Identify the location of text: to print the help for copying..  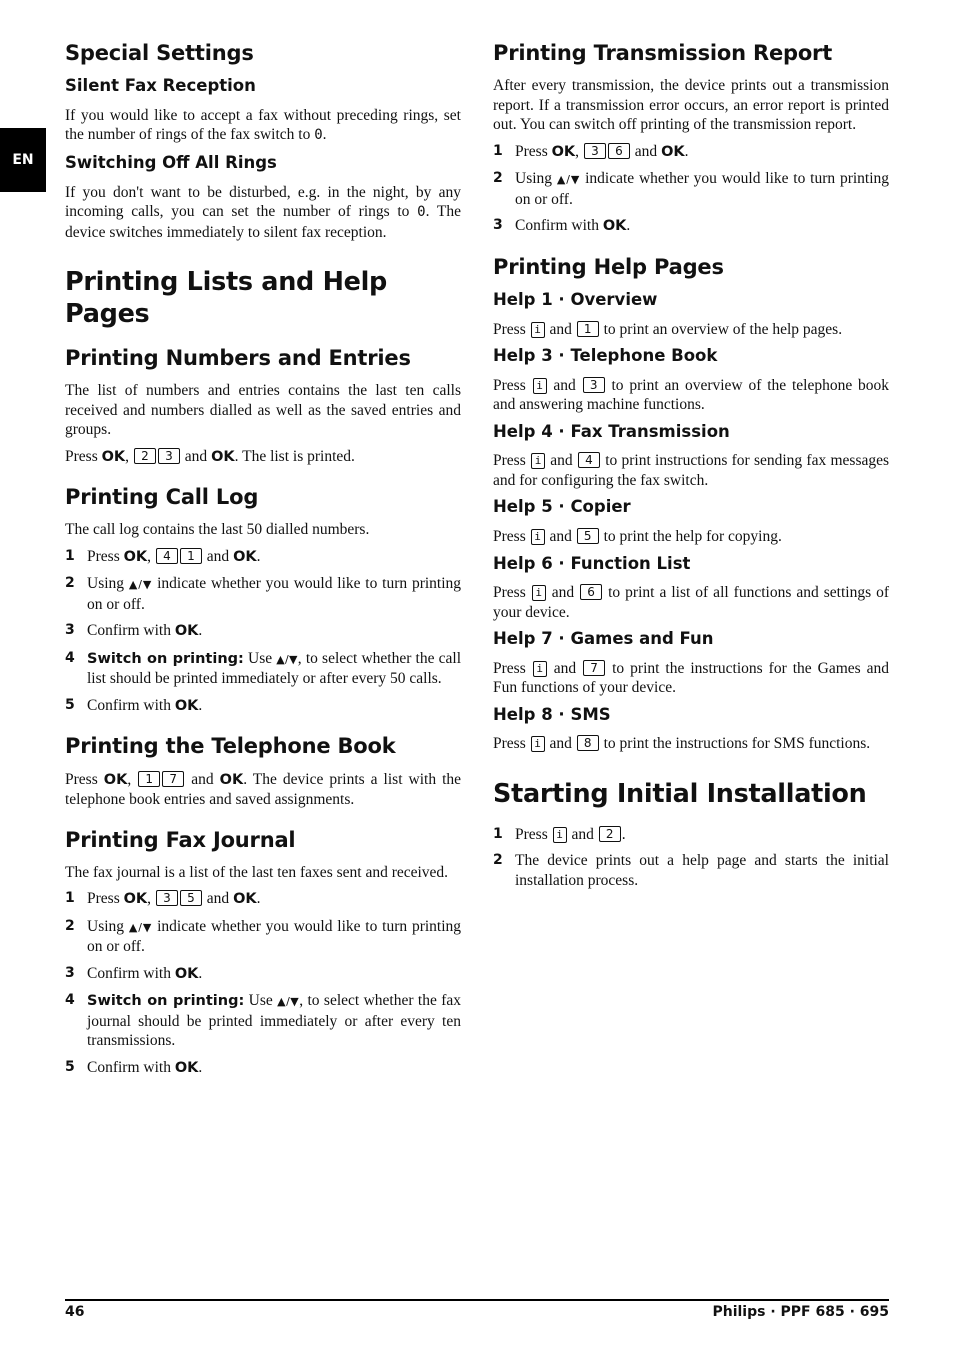
(692, 536).